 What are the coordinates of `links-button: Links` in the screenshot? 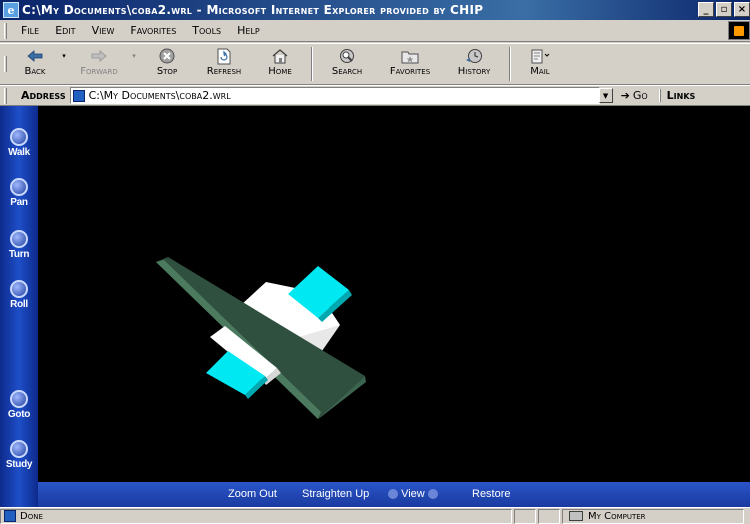 It's located at (677, 95).